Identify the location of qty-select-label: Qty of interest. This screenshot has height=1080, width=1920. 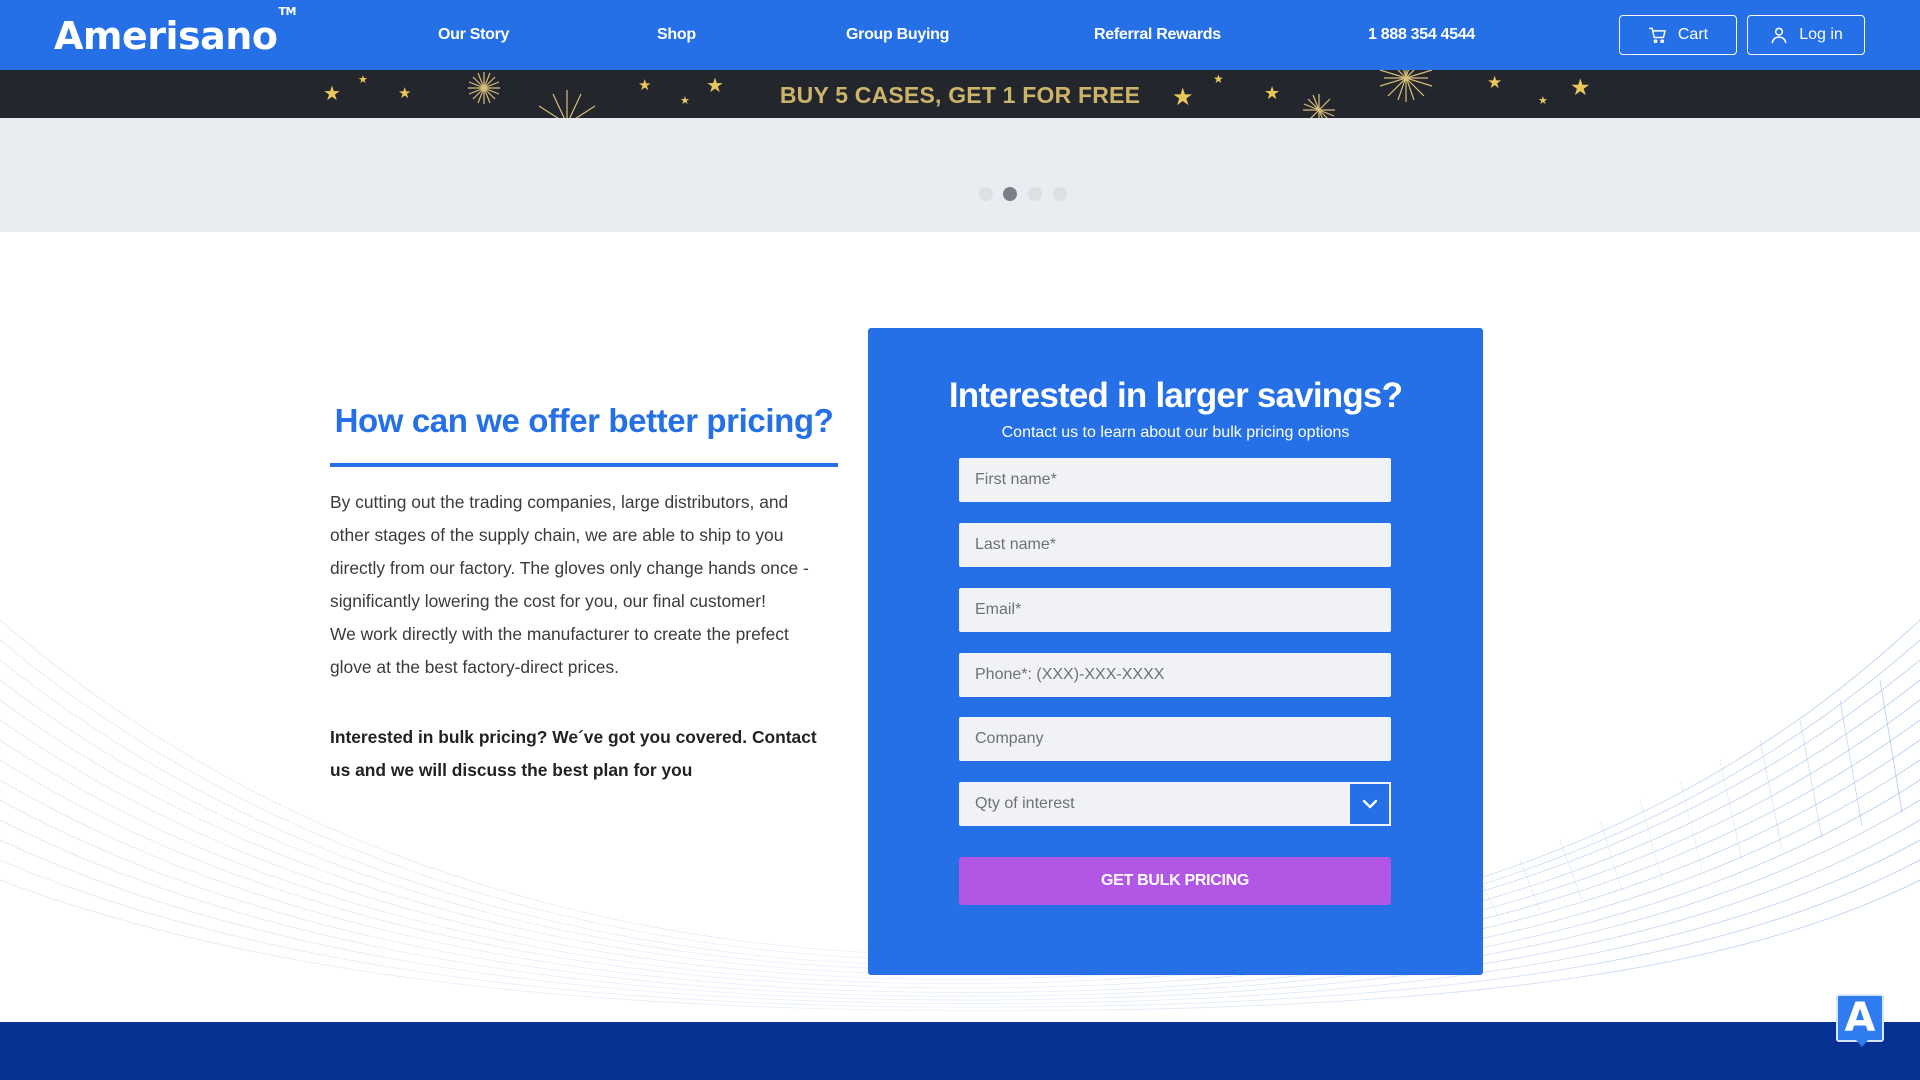
(1025, 803).